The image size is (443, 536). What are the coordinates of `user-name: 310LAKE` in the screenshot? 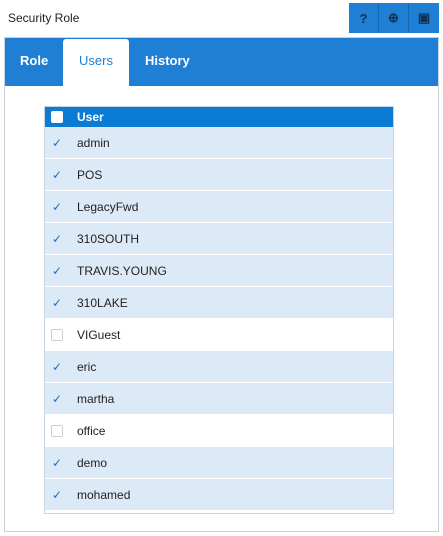 It's located at (102, 302).